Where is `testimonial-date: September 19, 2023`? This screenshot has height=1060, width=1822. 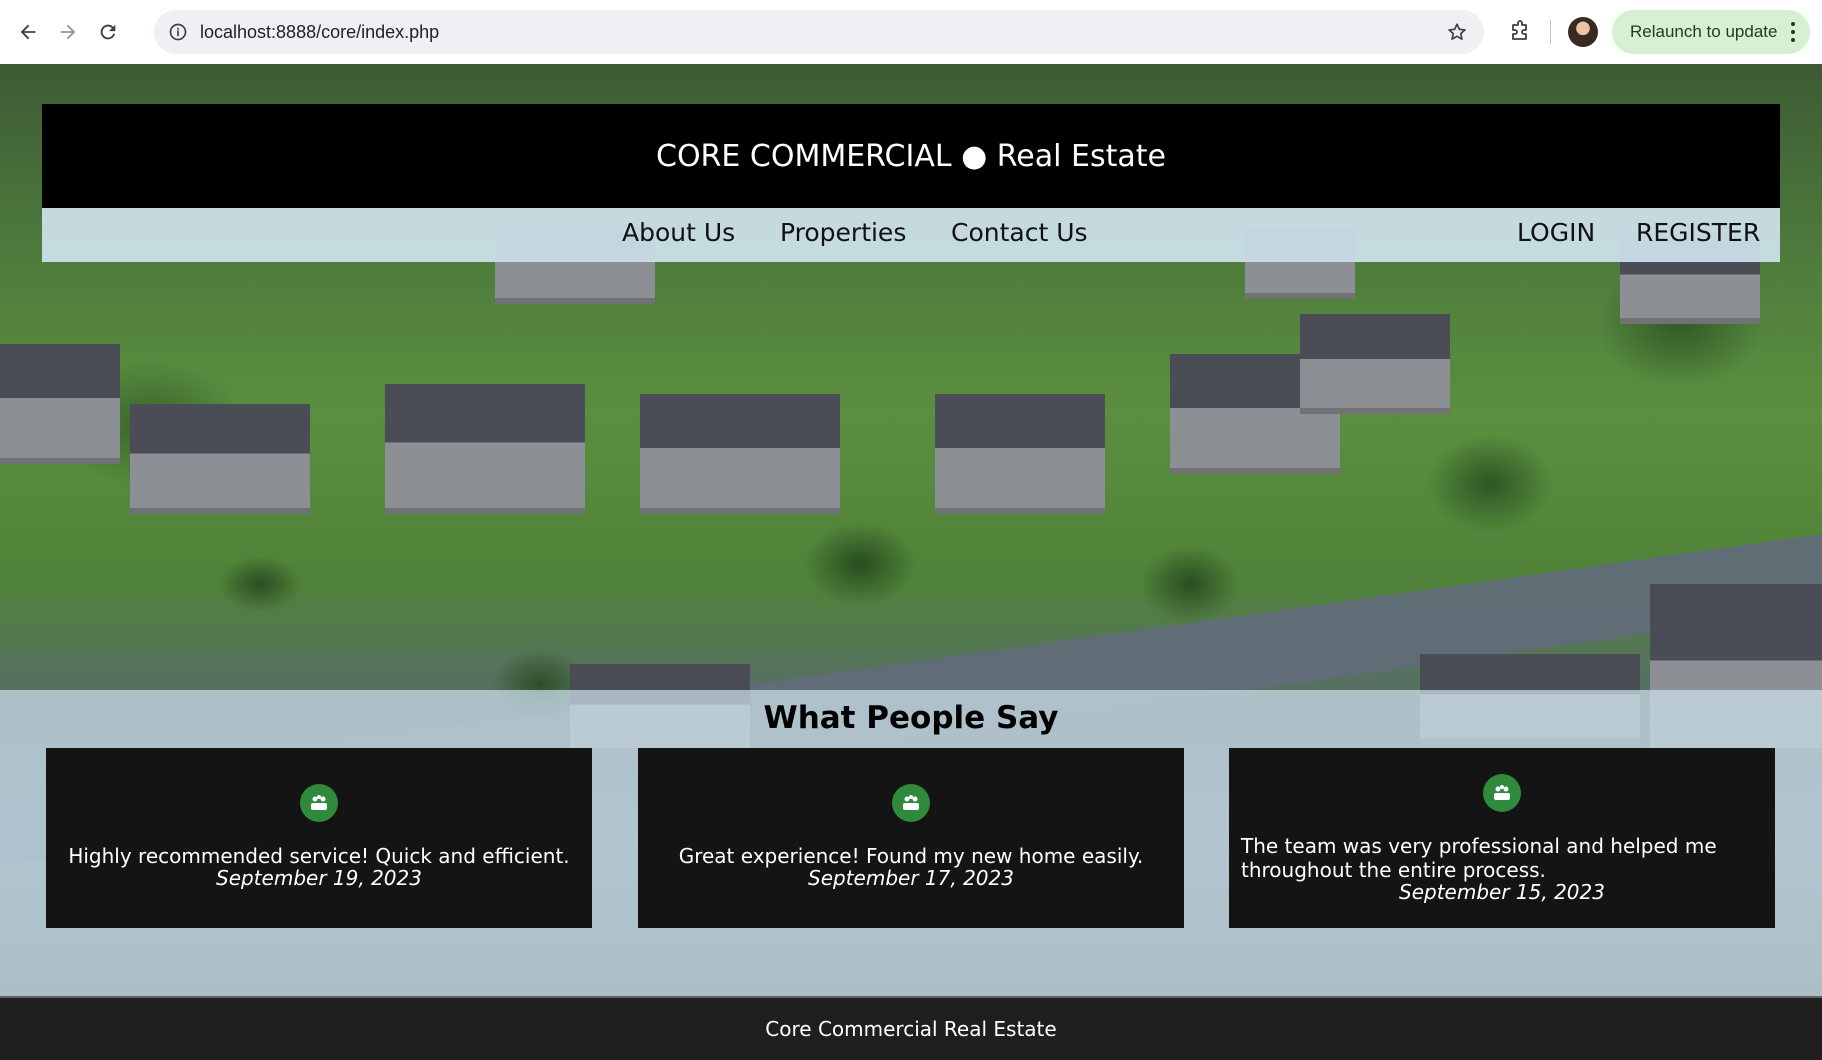
testimonial-date: September 19, 2023 is located at coordinates (319, 878).